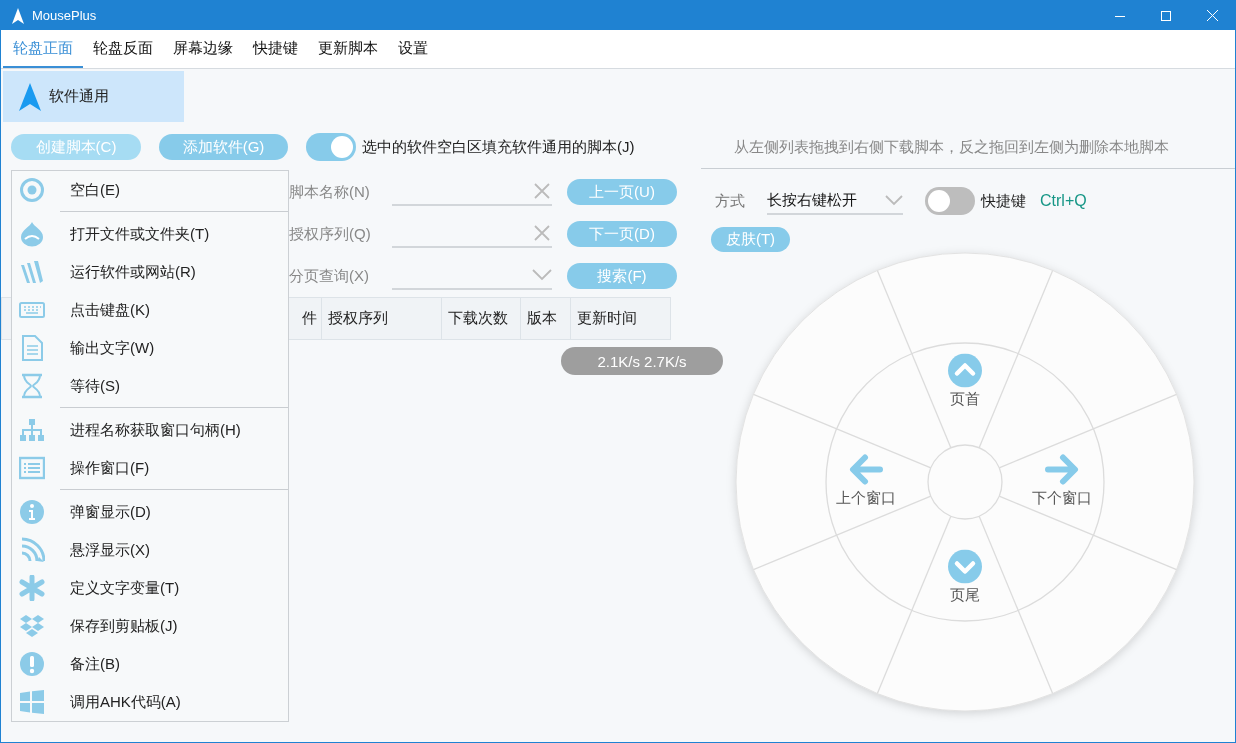  I want to click on field-label: 脚本名称(N), so click(330, 192).